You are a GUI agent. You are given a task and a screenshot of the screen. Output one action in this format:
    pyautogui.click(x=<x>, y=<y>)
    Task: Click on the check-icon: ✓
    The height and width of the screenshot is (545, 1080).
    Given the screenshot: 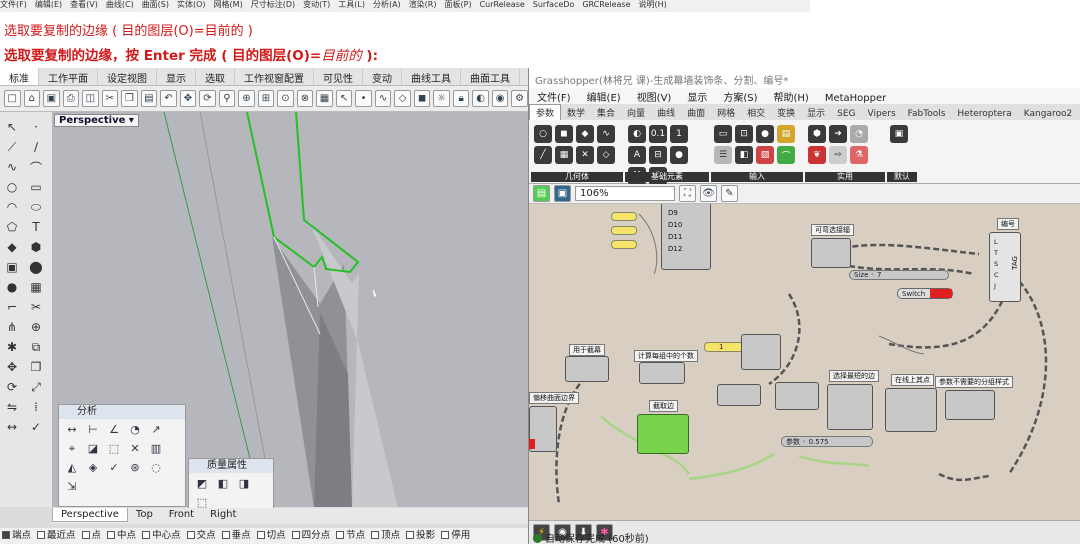 What is the action you would take?
    pyautogui.click(x=114, y=469)
    